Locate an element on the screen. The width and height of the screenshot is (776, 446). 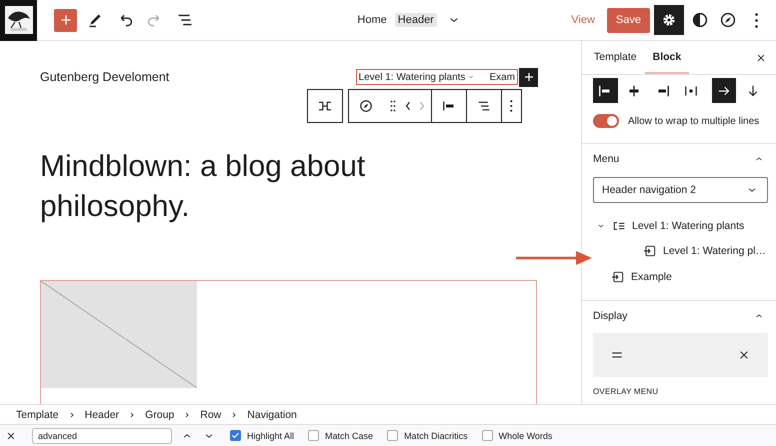
site-title: Gutenberg Develoment is located at coordinates (198, 77).